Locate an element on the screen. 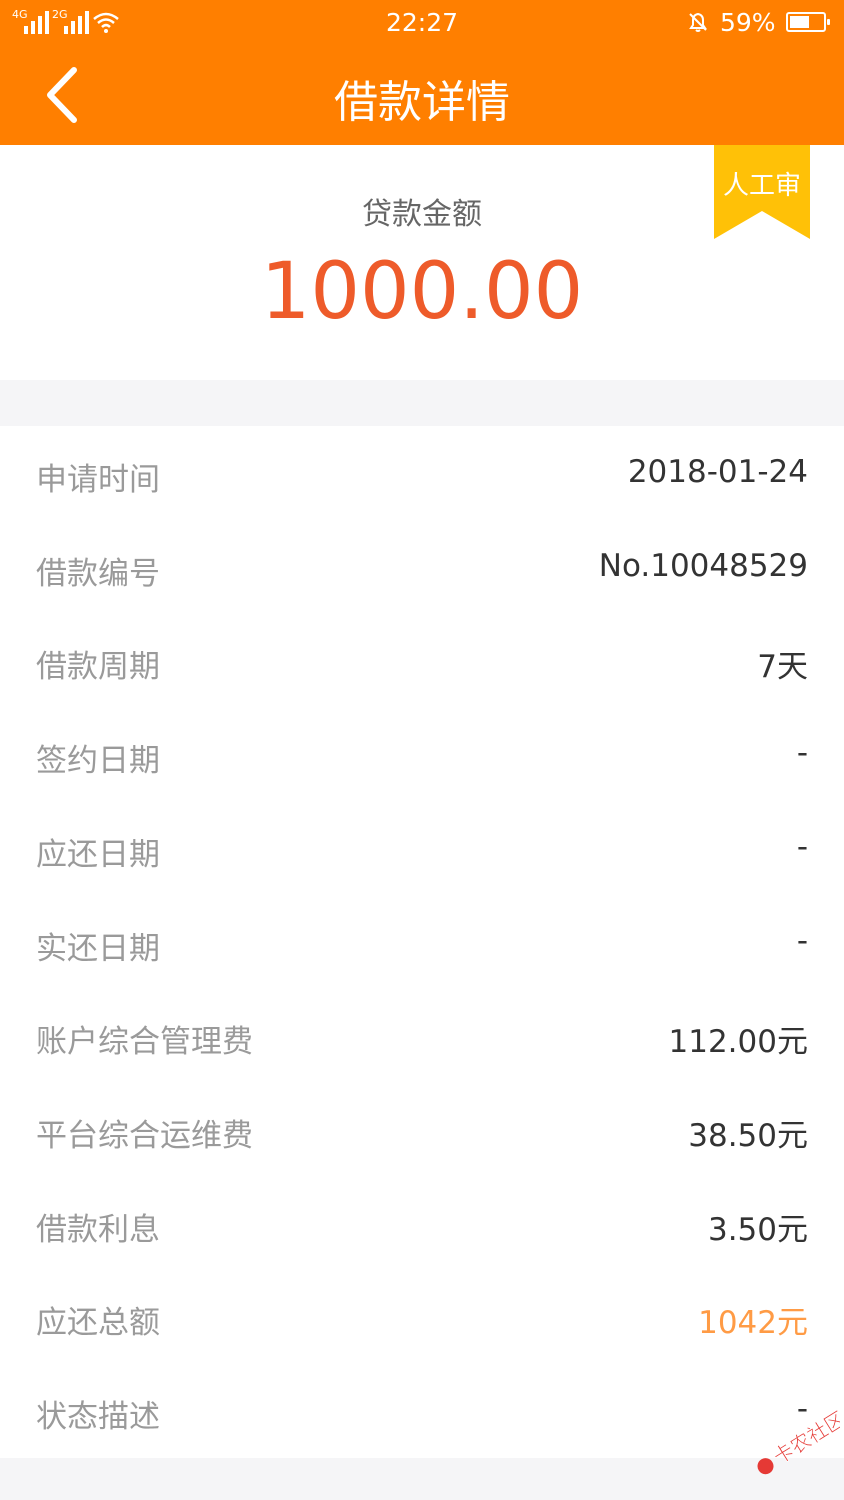 The height and width of the screenshot is (1500, 844). detail-row: 平台综合运维费 38.50元 is located at coordinates (422, 1129).